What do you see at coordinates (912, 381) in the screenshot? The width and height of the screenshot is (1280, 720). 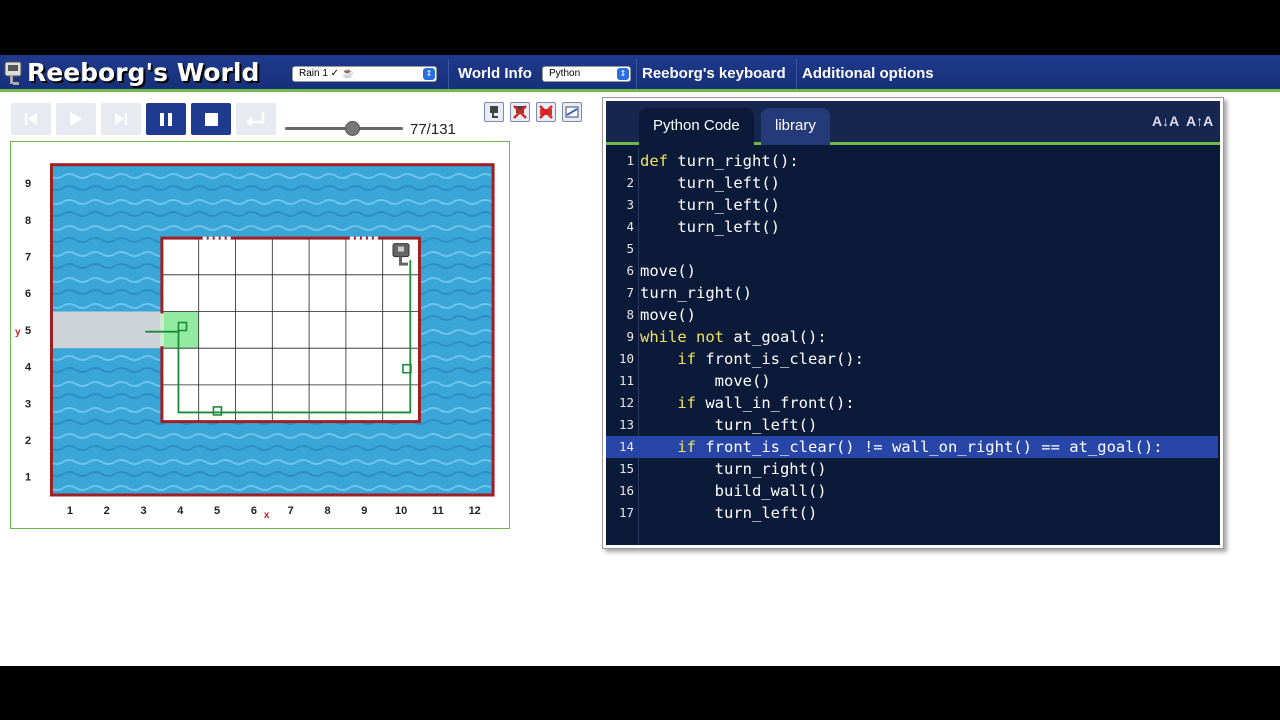 I see `code-line: 11 move()` at bounding box center [912, 381].